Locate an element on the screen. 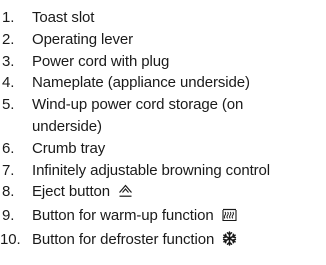 The height and width of the screenshot is (265, 326). part-label: Eject button is located at coordinates (71, 192).